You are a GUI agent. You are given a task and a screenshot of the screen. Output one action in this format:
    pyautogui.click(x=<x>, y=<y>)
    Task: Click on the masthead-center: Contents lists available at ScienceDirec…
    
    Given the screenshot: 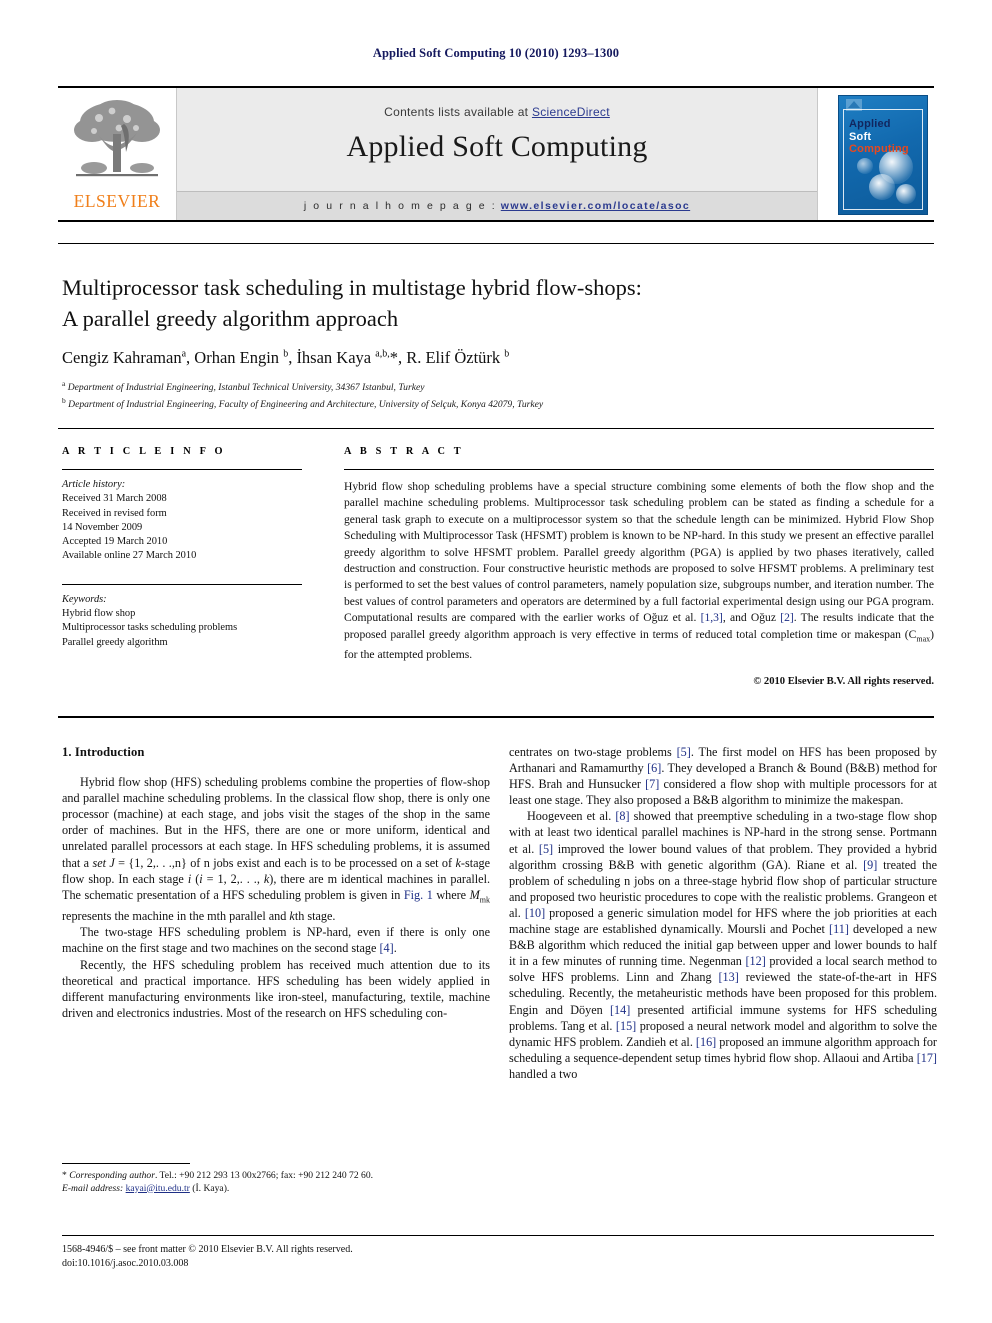 What is the action you would take?
    pyautogui.click(x=497, y=154)
    